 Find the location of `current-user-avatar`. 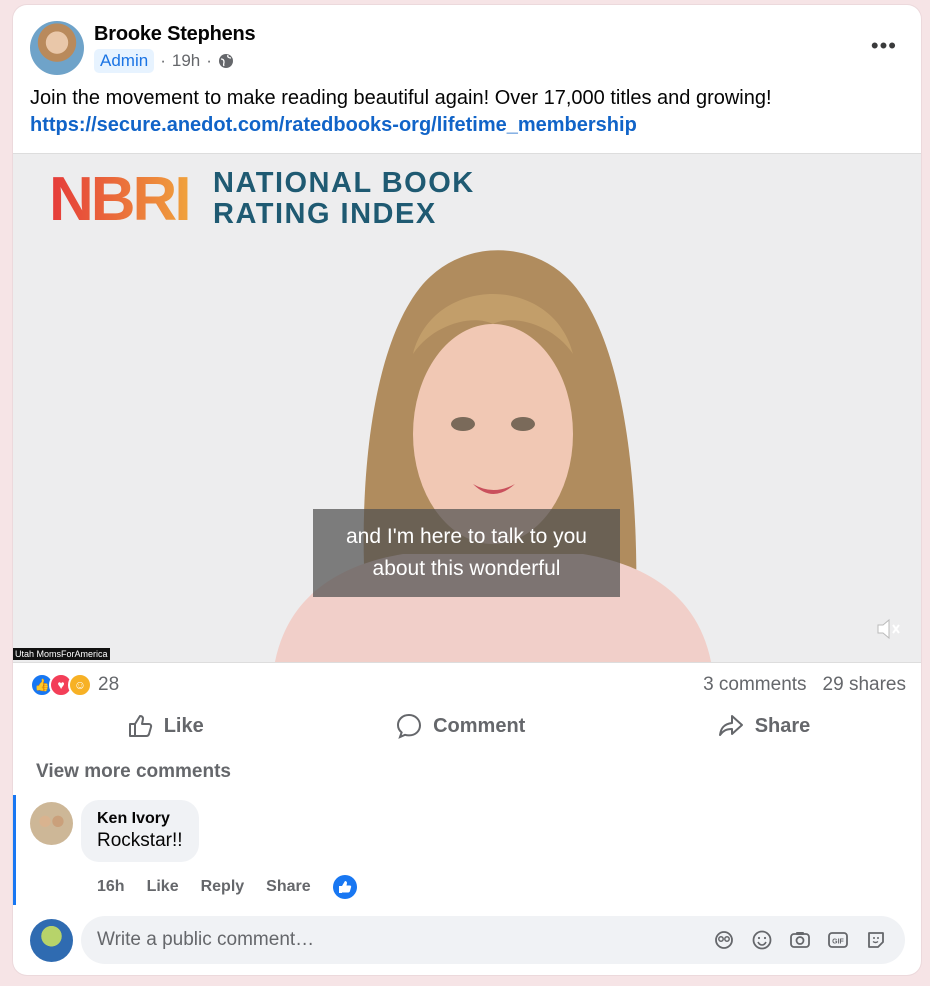

current-user-avatar is located at coordinates (51, 940).